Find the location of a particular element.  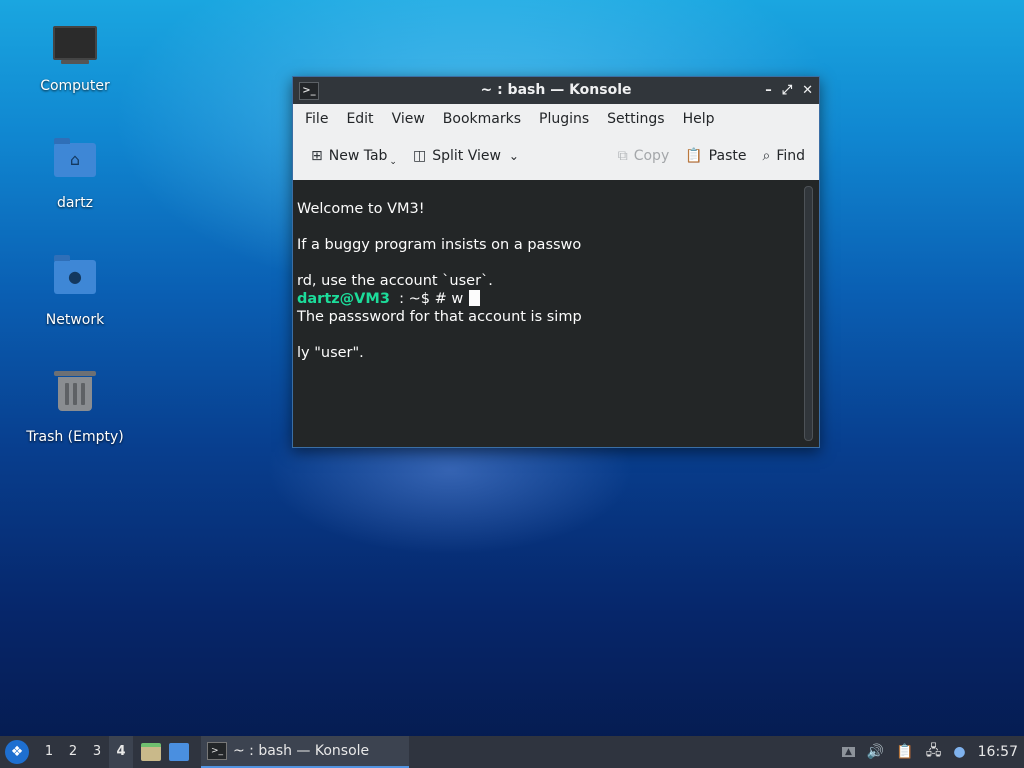

terminal-line: If a buggy program insists on a passwo is located at coordinates (439, 245).